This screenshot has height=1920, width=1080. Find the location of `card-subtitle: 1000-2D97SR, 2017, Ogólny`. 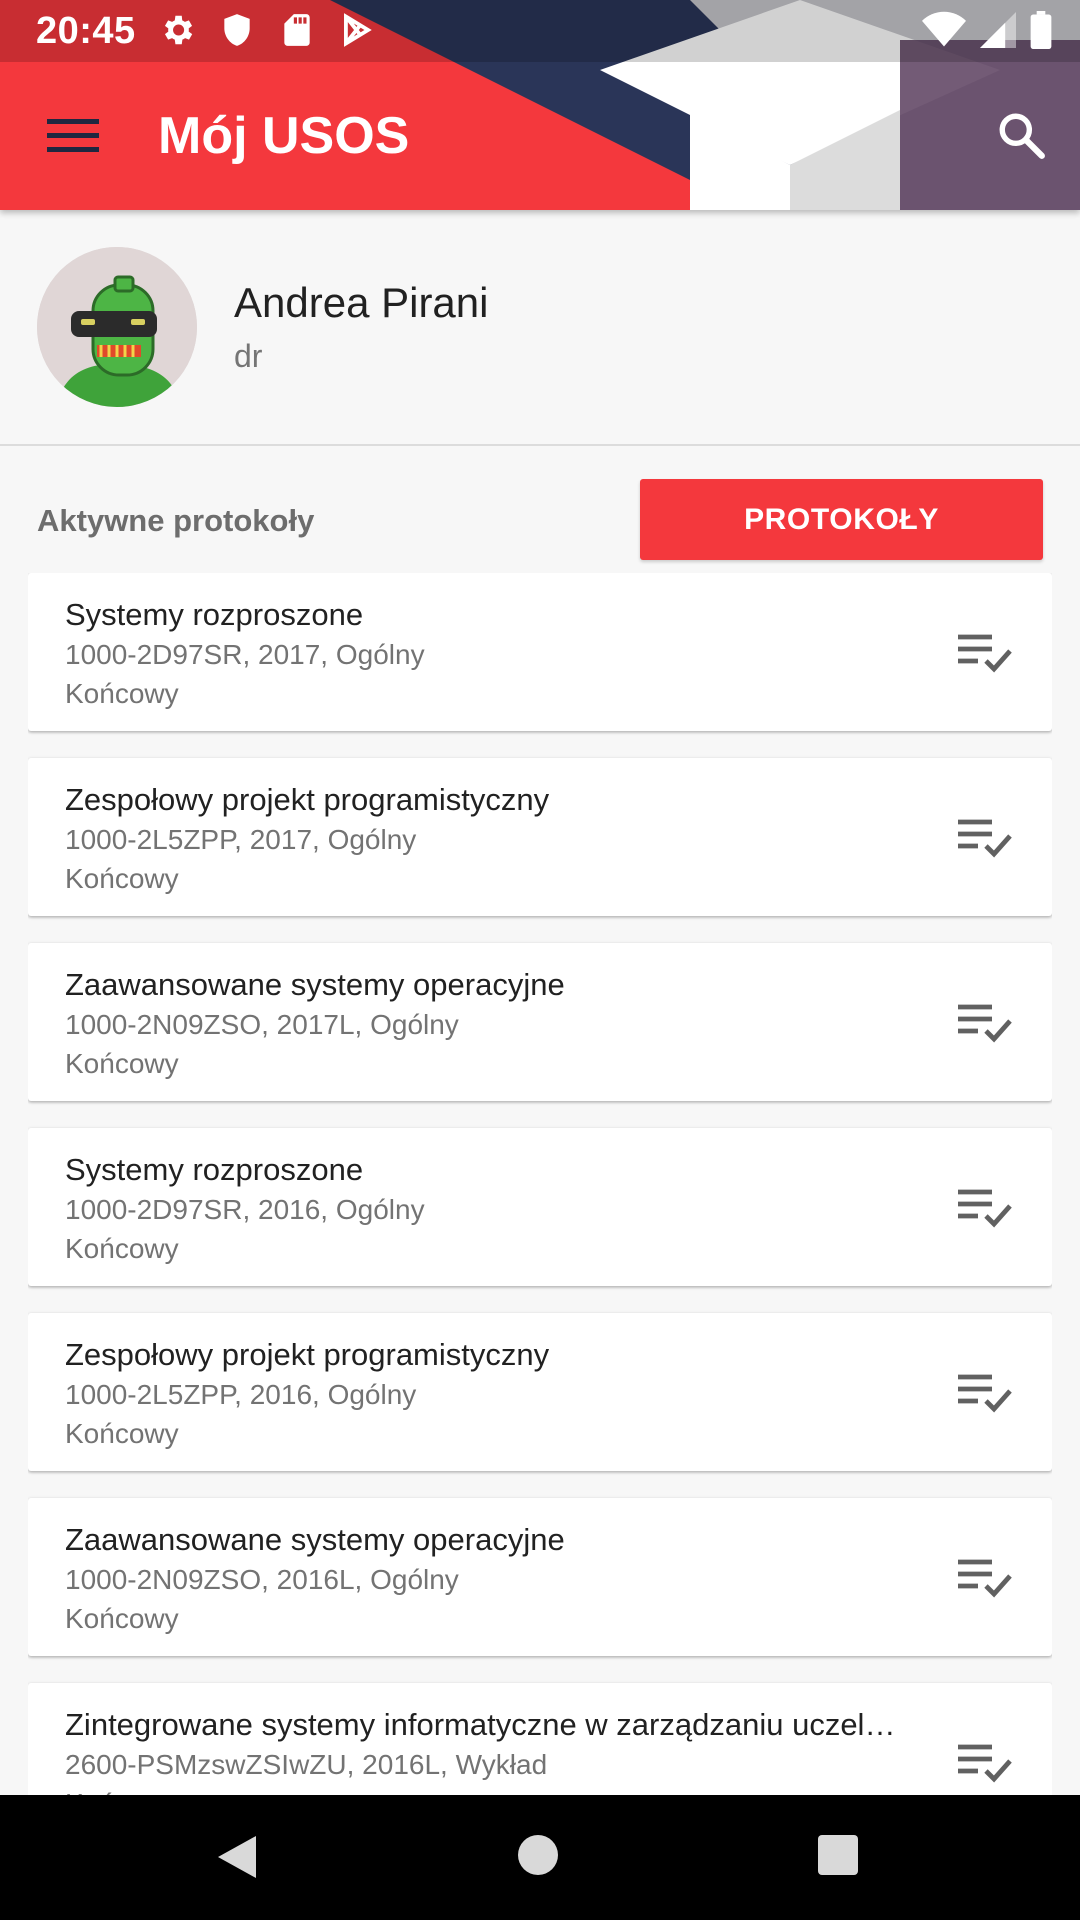

card-subtitle: 1000-2D97SR, 2017, Ogólny is located at coordinates (245, 654).